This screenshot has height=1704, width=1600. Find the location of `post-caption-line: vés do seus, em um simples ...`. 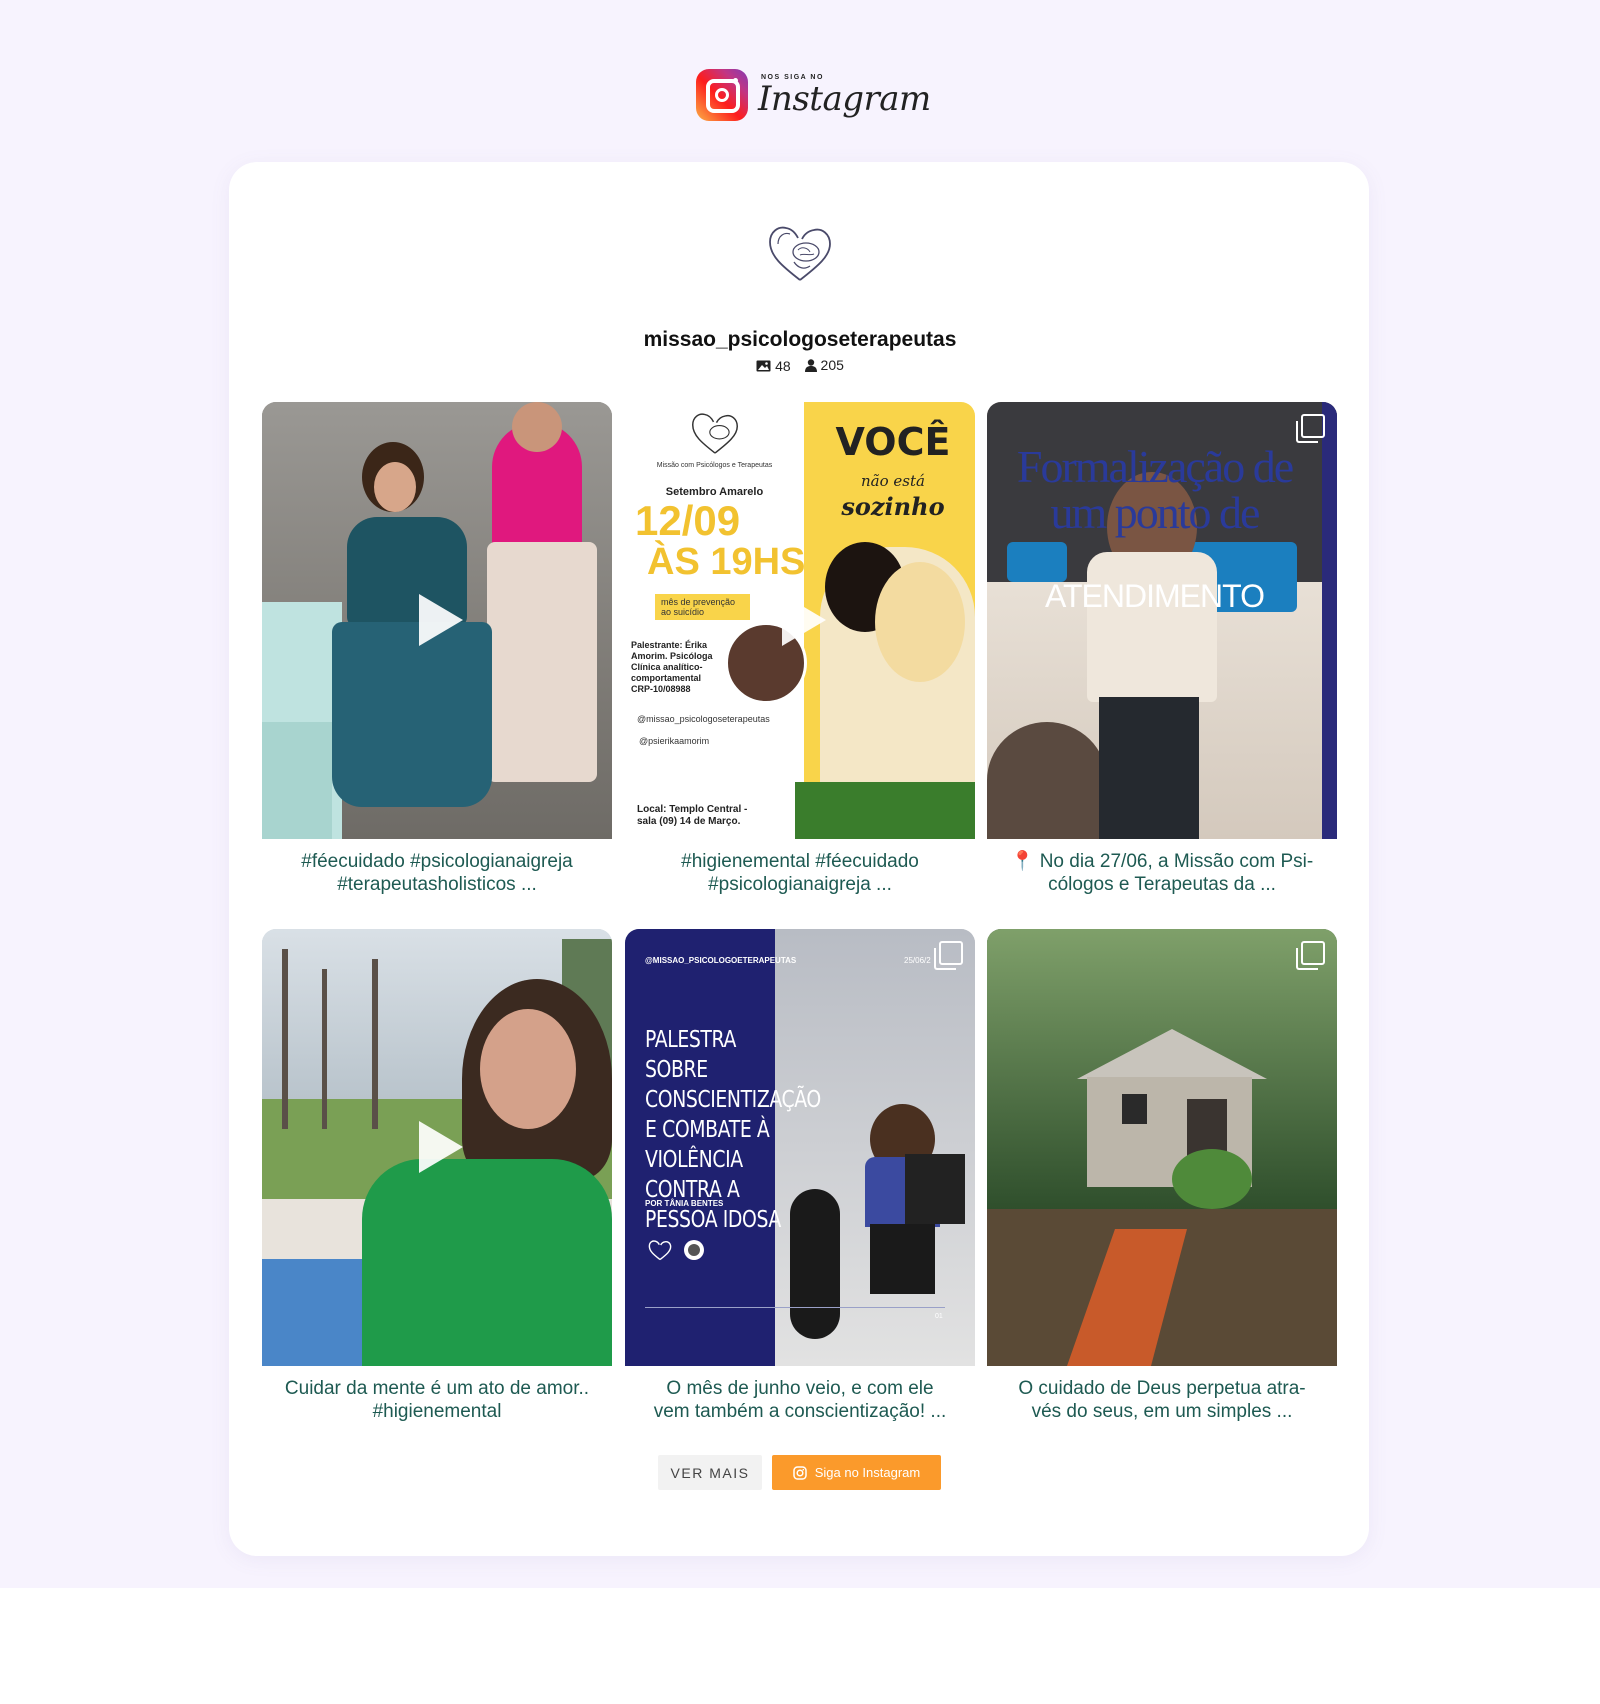

post-caption-line: vés do seus, em um simples ... is located at coordinates (1162, 1411).